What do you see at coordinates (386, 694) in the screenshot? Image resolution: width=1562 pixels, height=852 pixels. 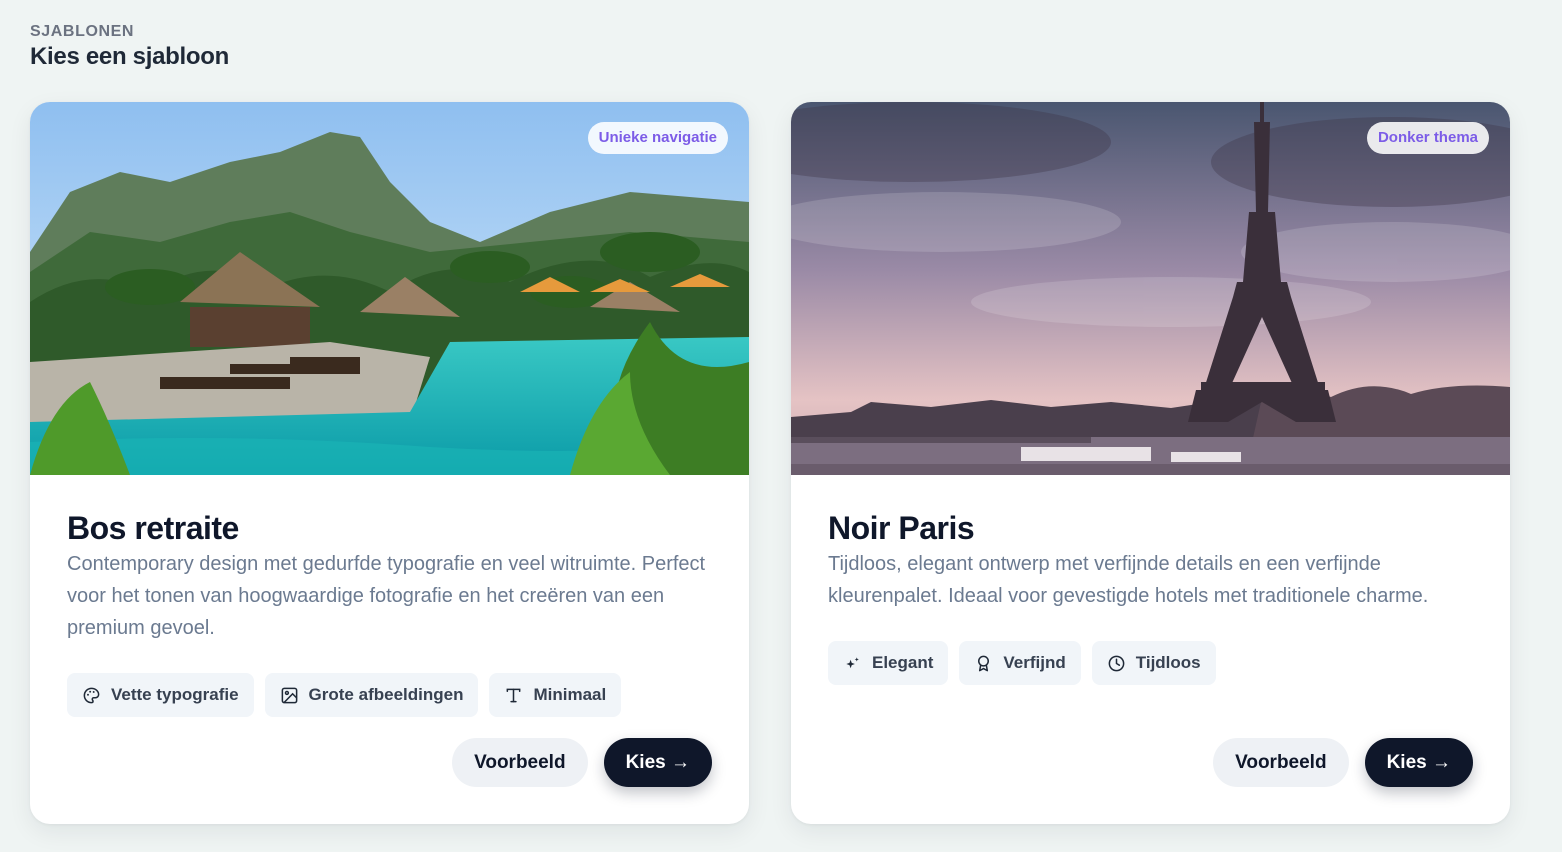 I see `feature-tag-label: Grote afbeeldingen` at bounding box center [386, 694].